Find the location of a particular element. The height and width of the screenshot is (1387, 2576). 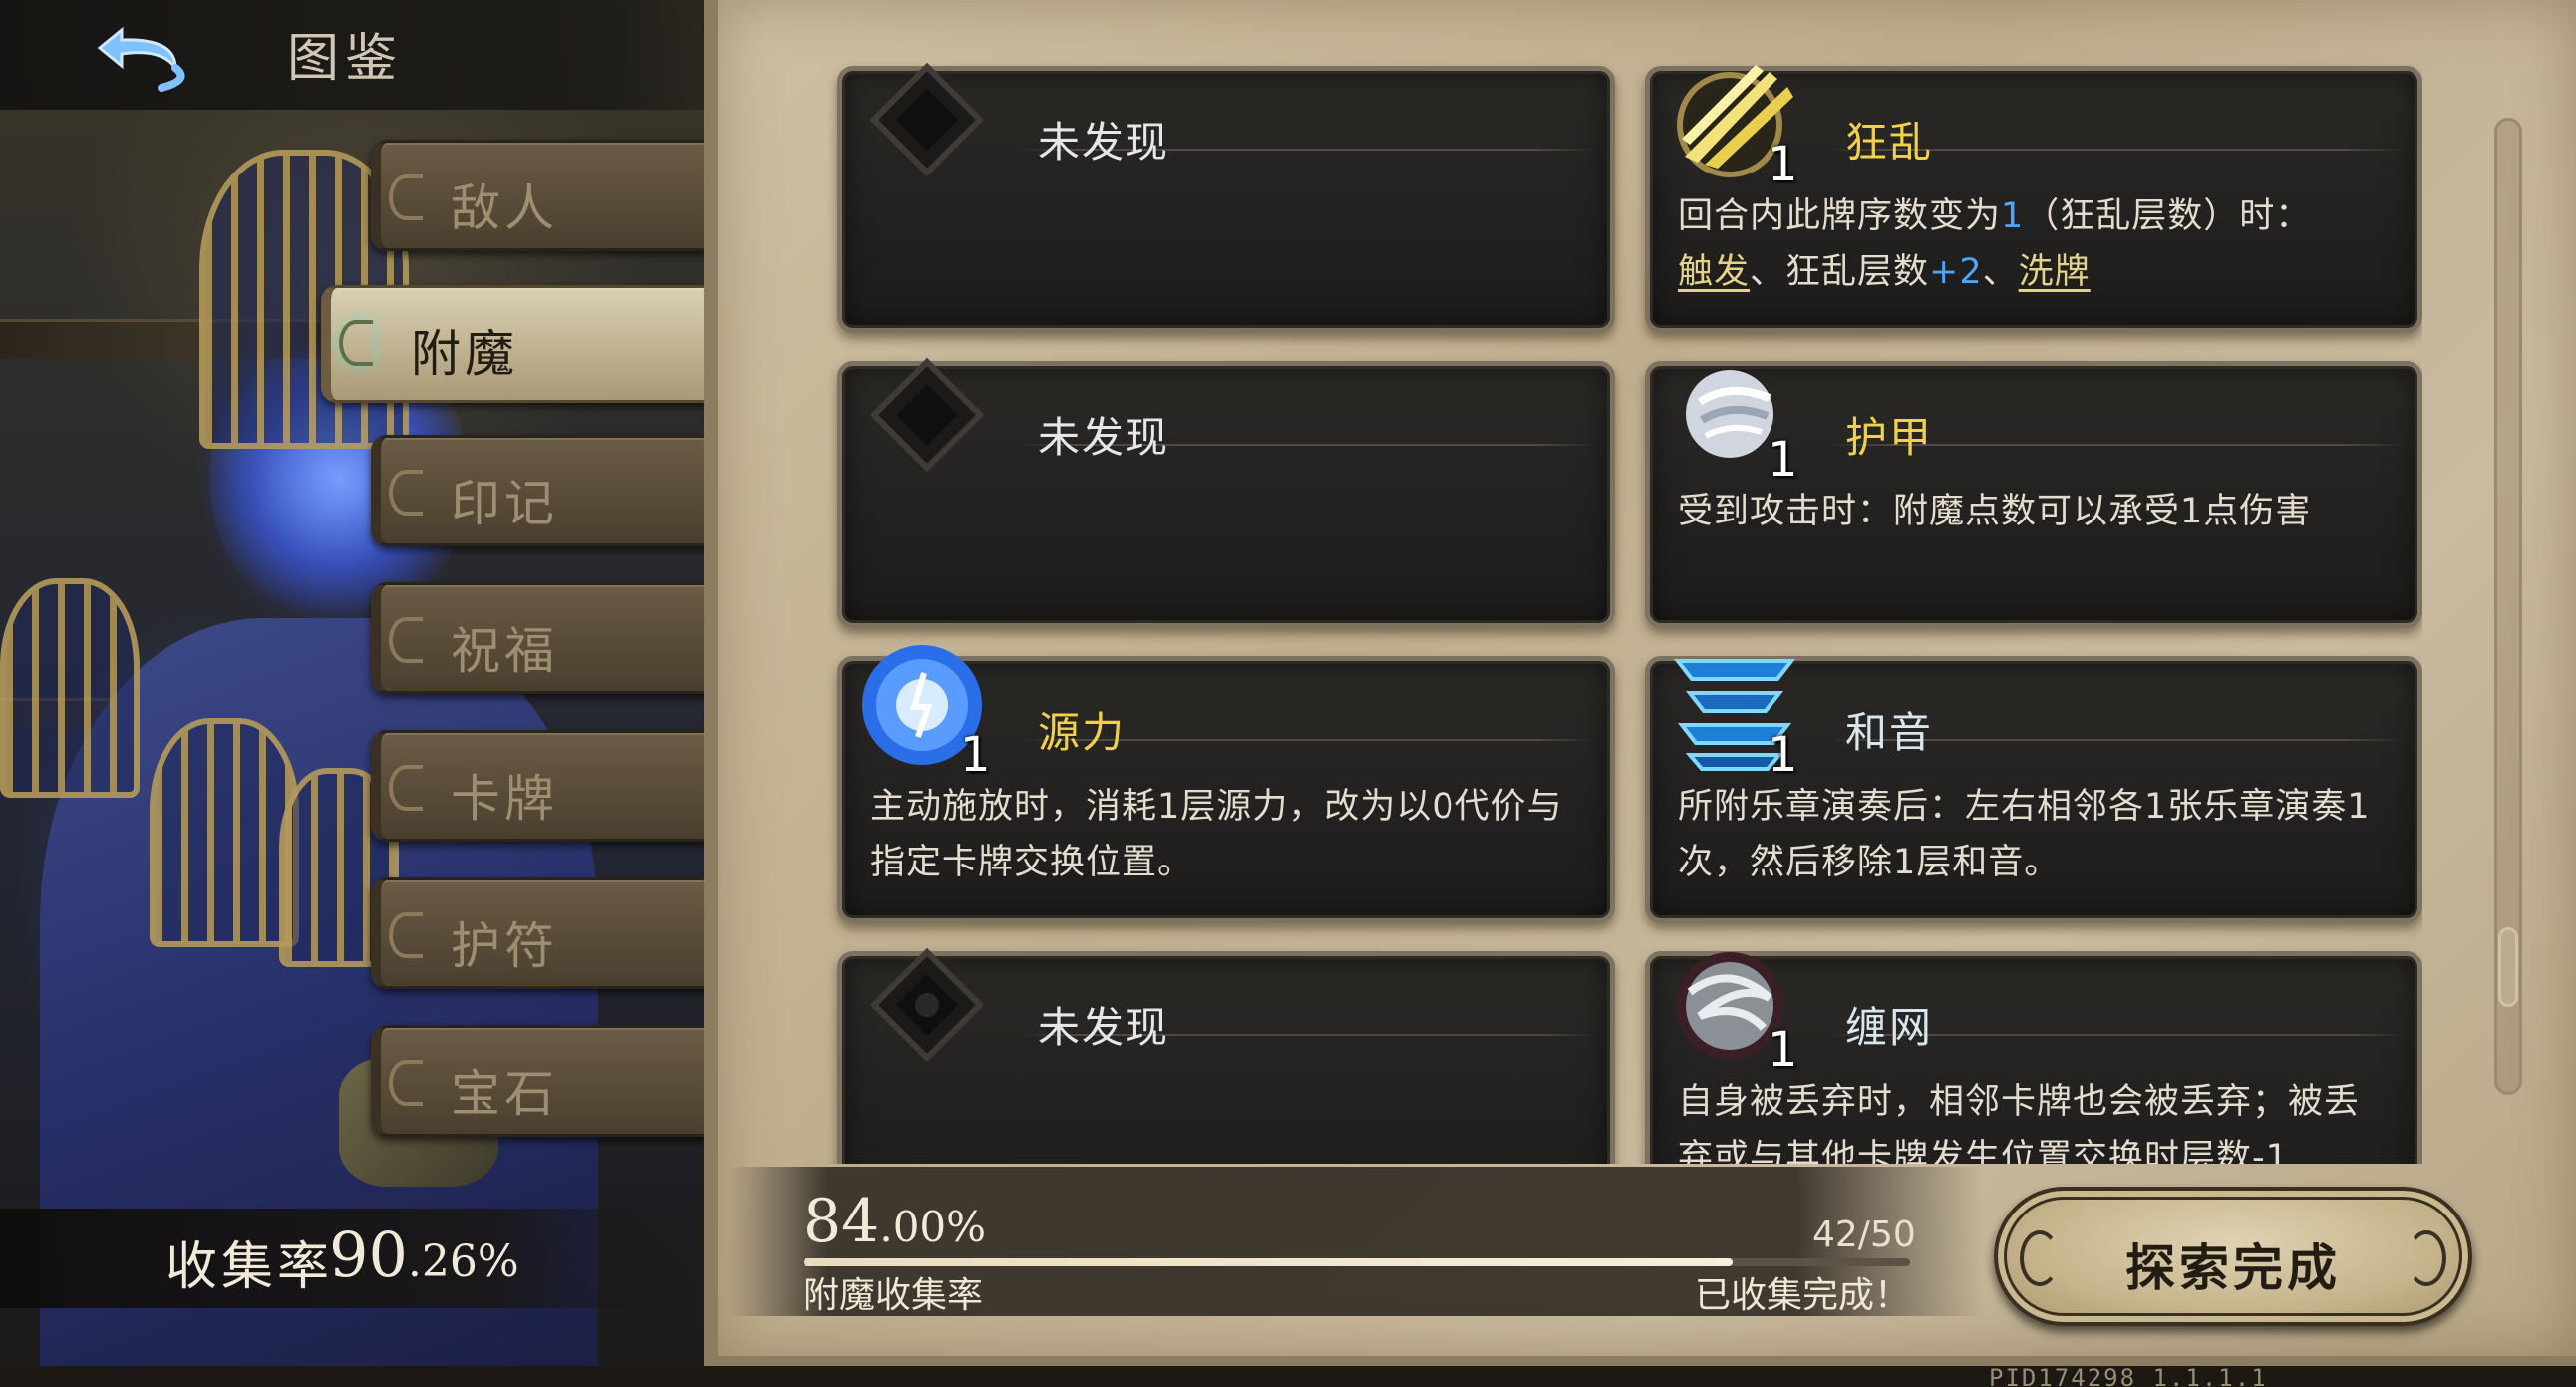

keyword-shuffle-link: 洗牌 is located at coordinates (2055, 272).